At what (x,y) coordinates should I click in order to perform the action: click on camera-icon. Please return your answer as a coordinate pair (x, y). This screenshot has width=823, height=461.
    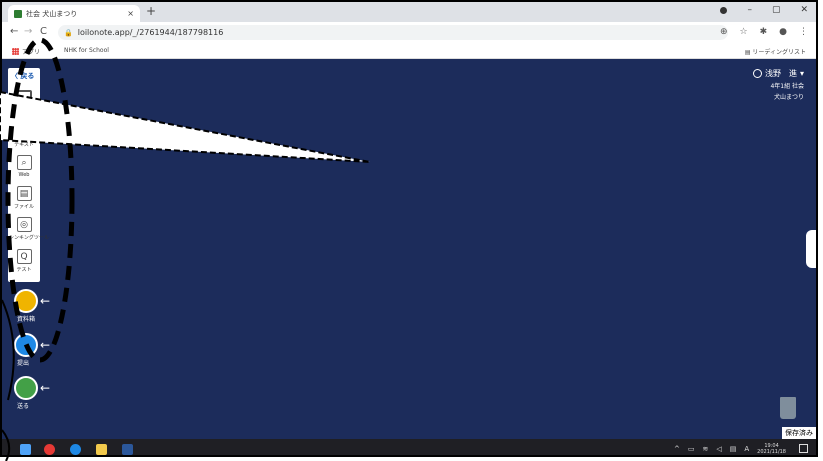
    Looking at the image, I should click on (24, 95).